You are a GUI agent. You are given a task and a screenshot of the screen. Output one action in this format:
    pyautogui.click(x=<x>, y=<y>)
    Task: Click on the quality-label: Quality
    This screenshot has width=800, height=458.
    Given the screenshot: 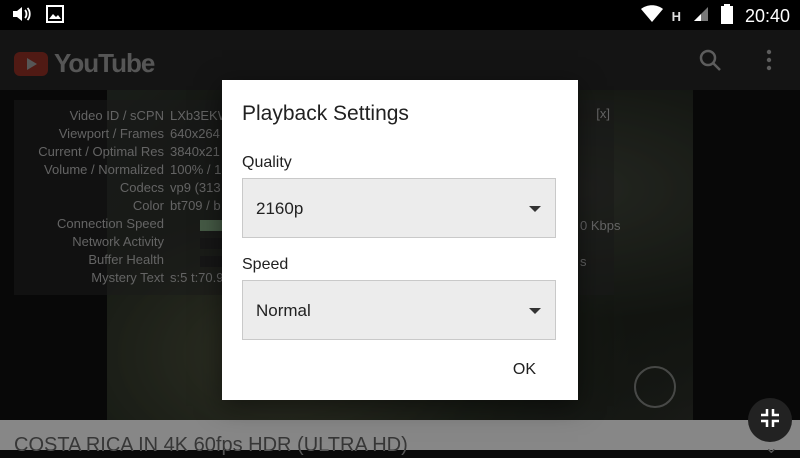 What is the action you would take?
    pyautogui.click(x=267, y=162)
    